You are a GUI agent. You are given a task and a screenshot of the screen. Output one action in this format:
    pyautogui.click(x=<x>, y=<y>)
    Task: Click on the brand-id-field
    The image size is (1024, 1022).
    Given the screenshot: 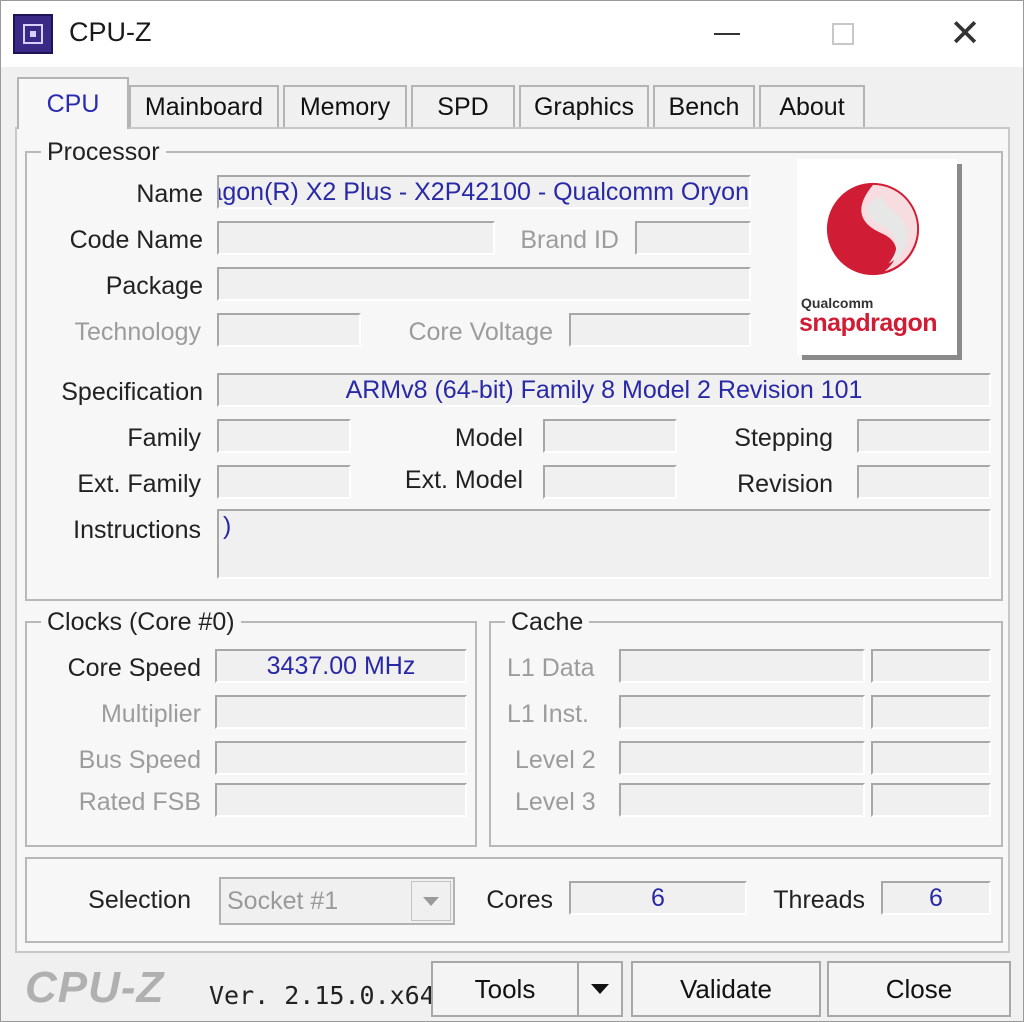 What is the action you would take?
    pyautogui.click(x=693, y=238)
    